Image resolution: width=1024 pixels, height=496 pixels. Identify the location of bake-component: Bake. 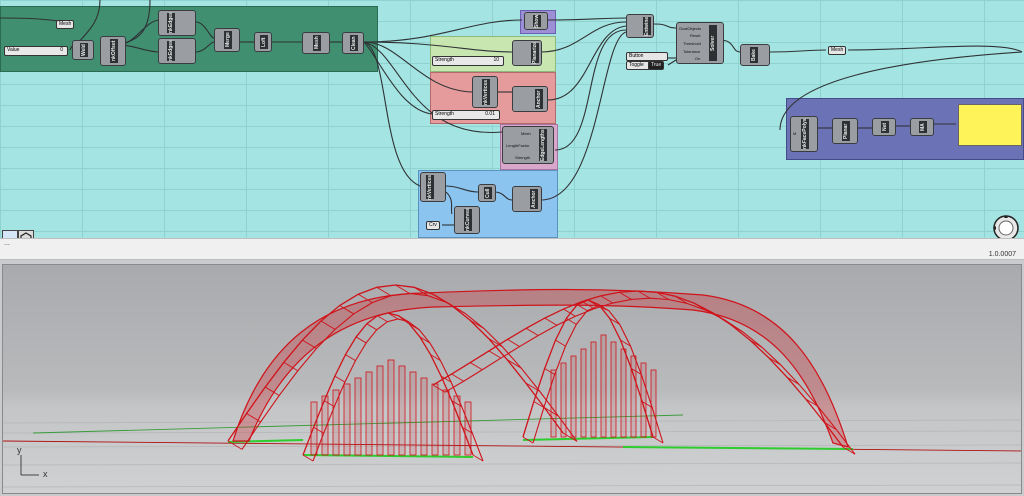
(755, 55).